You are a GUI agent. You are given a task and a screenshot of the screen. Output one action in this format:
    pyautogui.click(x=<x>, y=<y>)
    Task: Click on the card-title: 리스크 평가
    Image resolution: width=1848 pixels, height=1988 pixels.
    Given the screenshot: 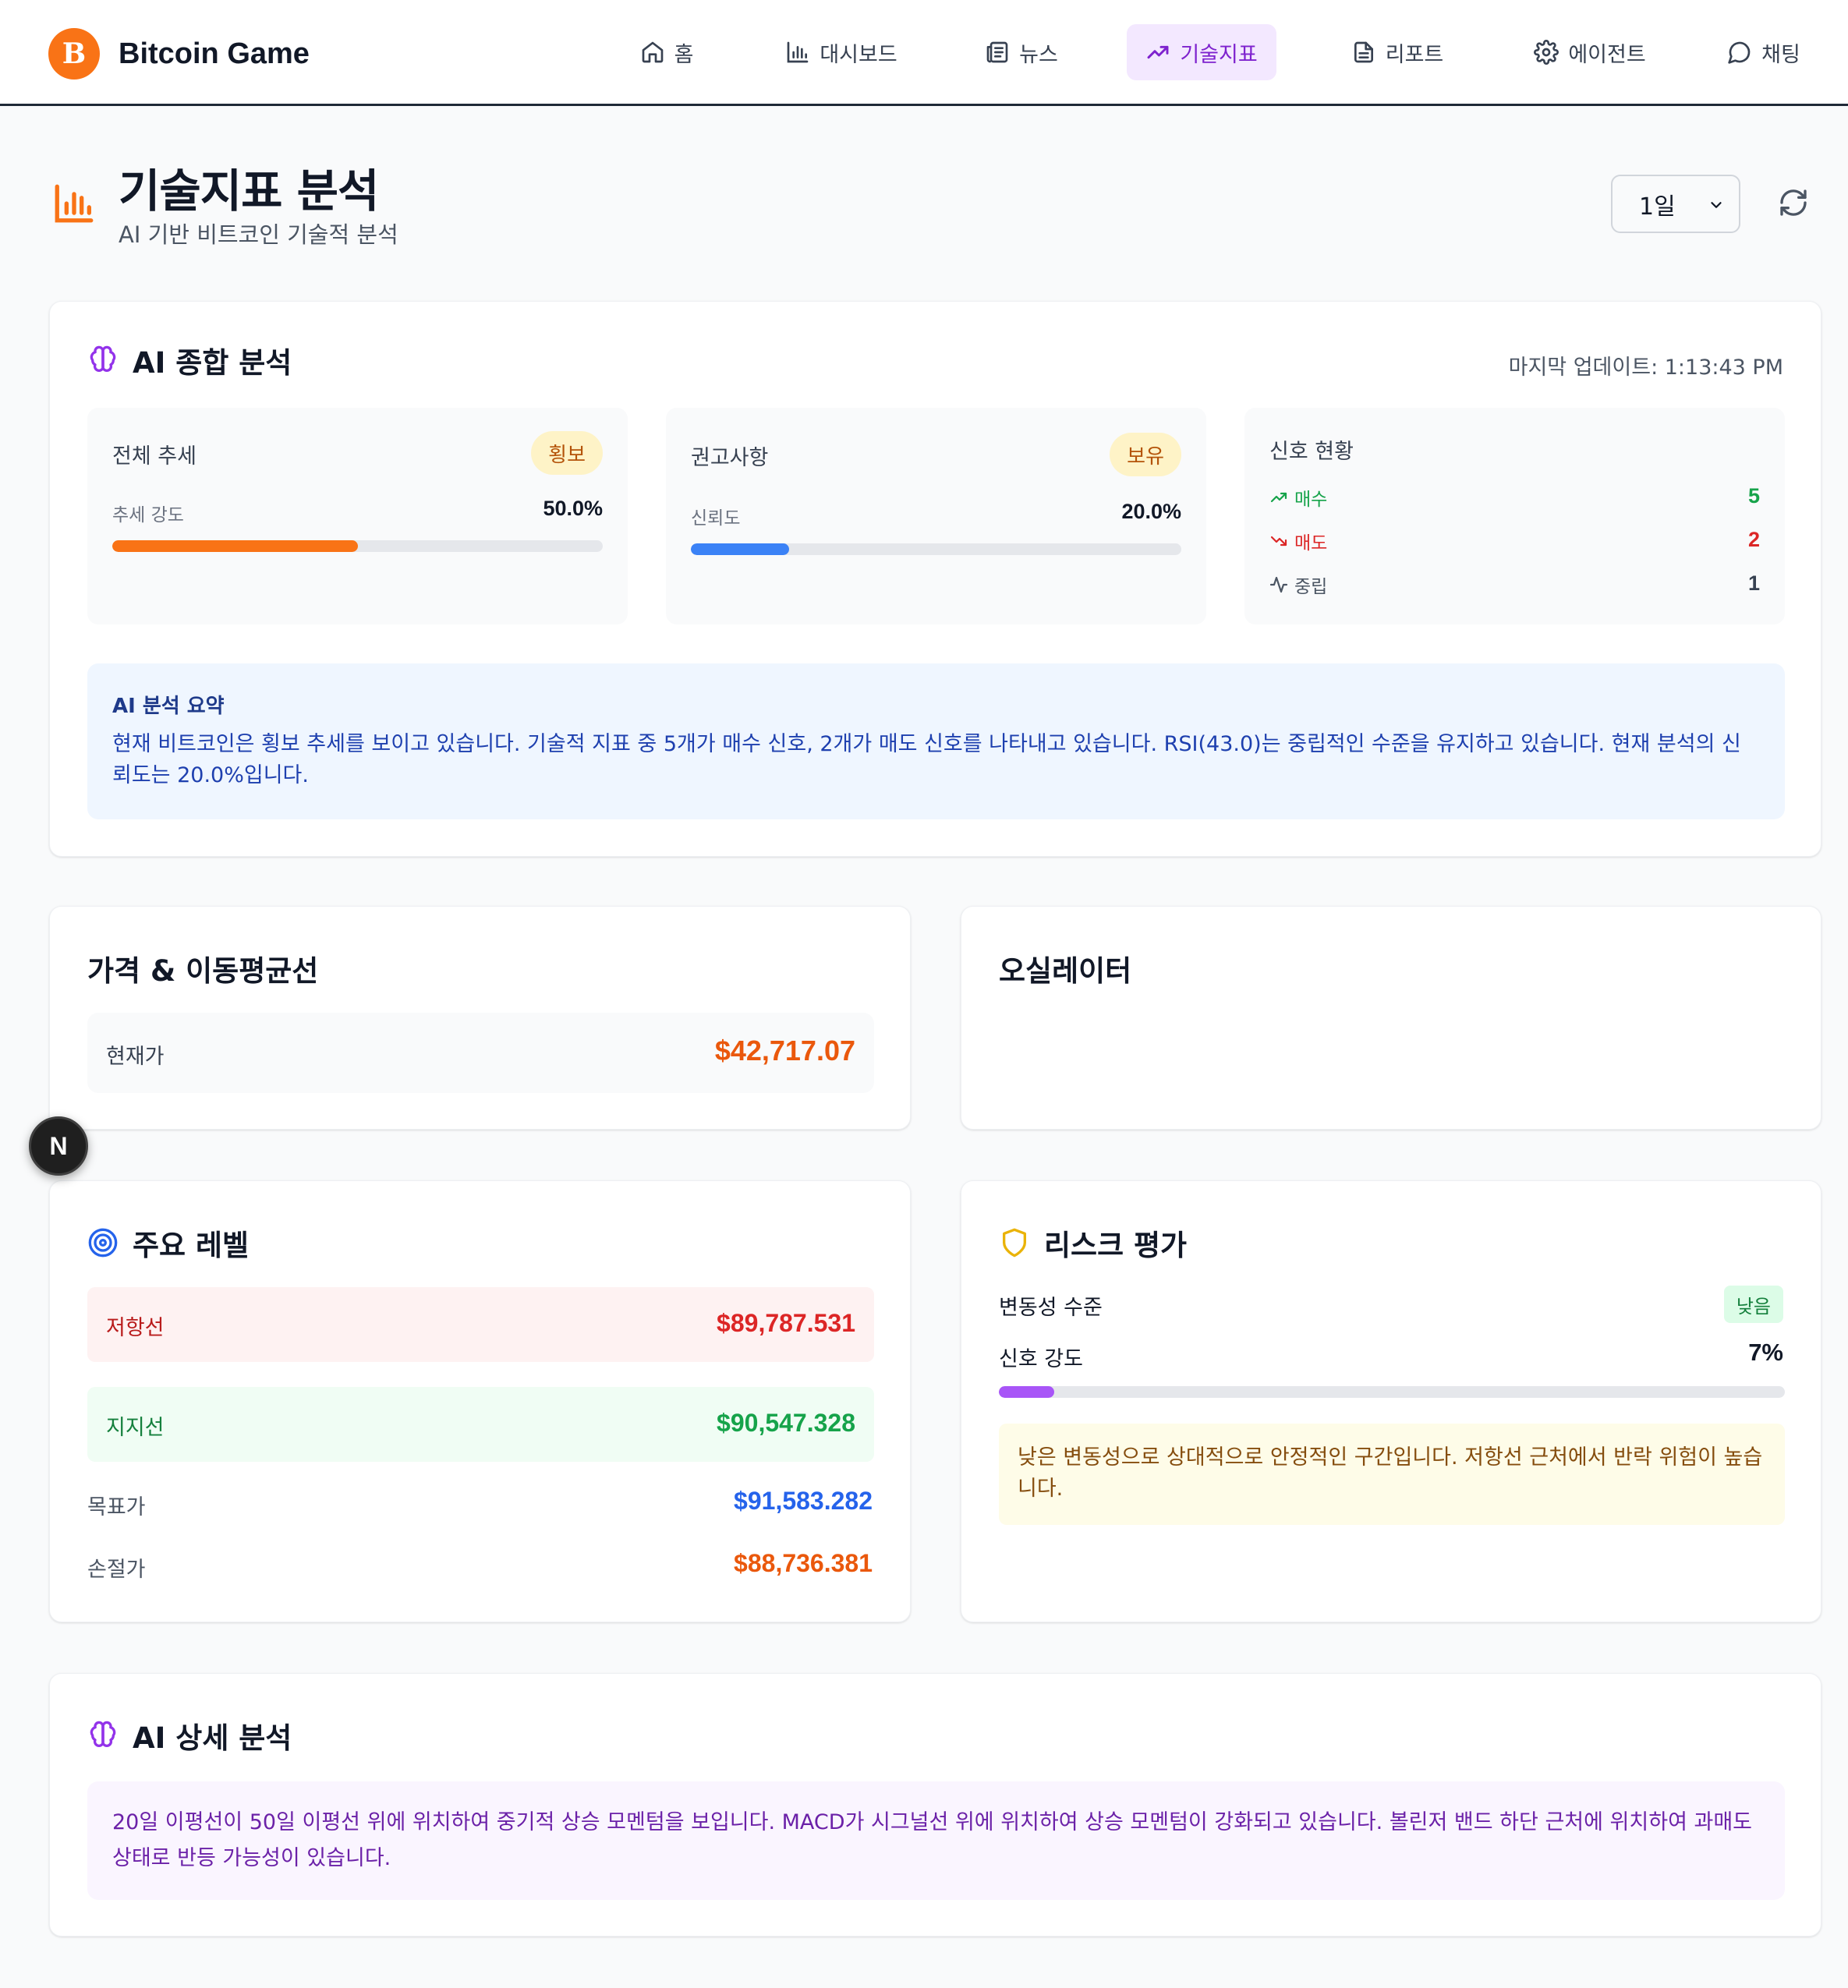 What is the action you would take?
    pyautogui.click(x=1093, y=1243)
    